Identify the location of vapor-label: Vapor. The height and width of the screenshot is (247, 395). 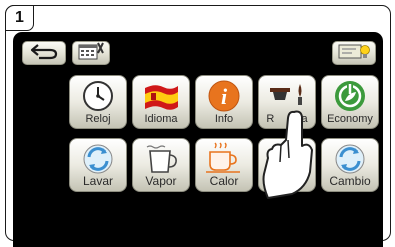
(161, 181).